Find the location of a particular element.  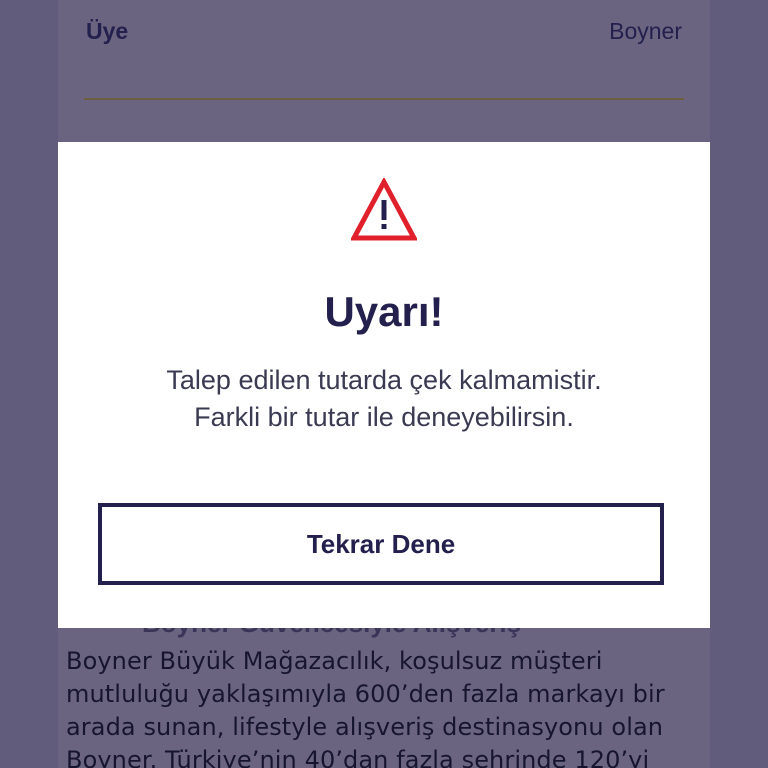

member-label: Üye is located at coordinates (107, 30).